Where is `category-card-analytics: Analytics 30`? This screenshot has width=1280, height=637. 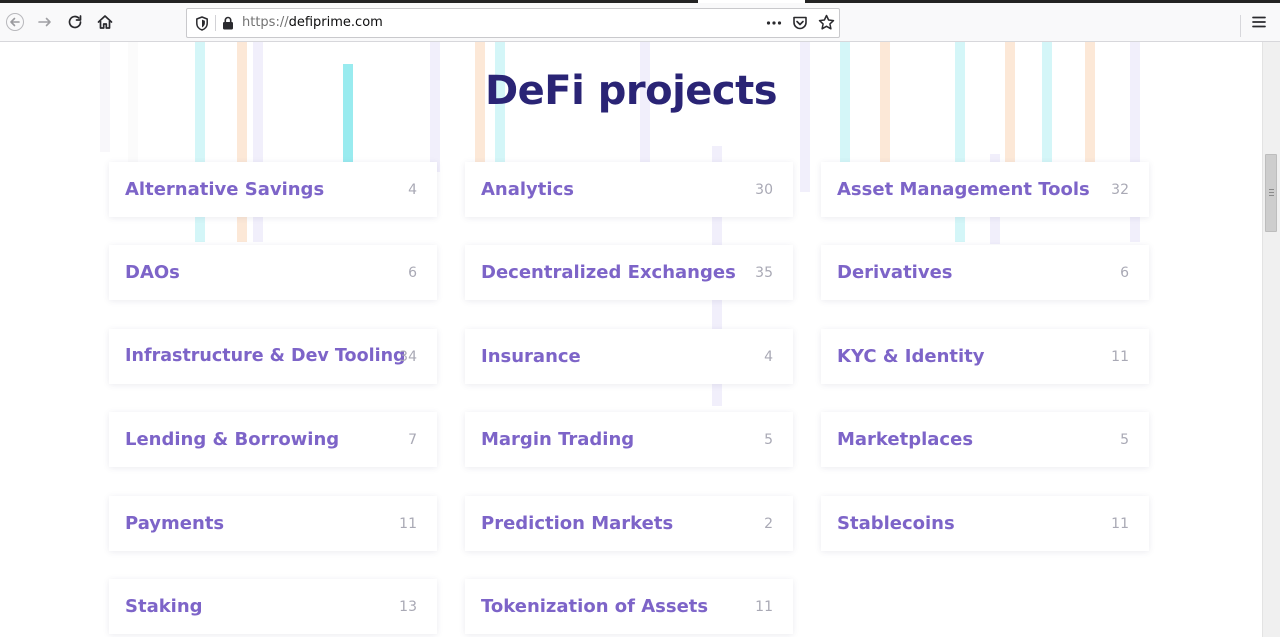
category-card-analytics: Analytics 30 is located at coordinates (629, 189).